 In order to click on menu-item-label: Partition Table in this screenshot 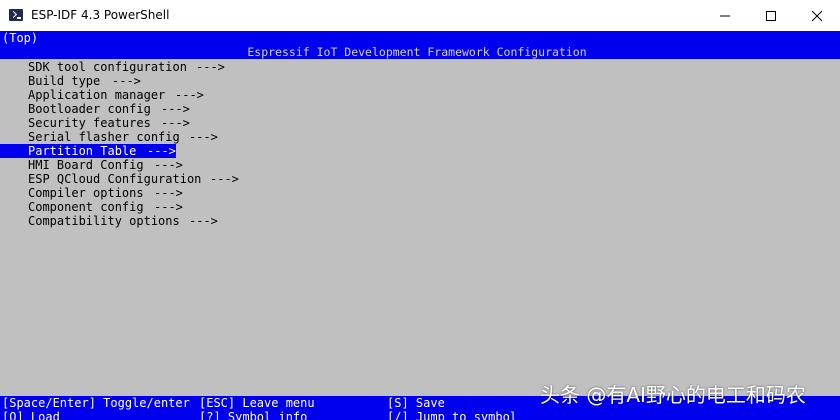, I will do `click(82, 151)`.